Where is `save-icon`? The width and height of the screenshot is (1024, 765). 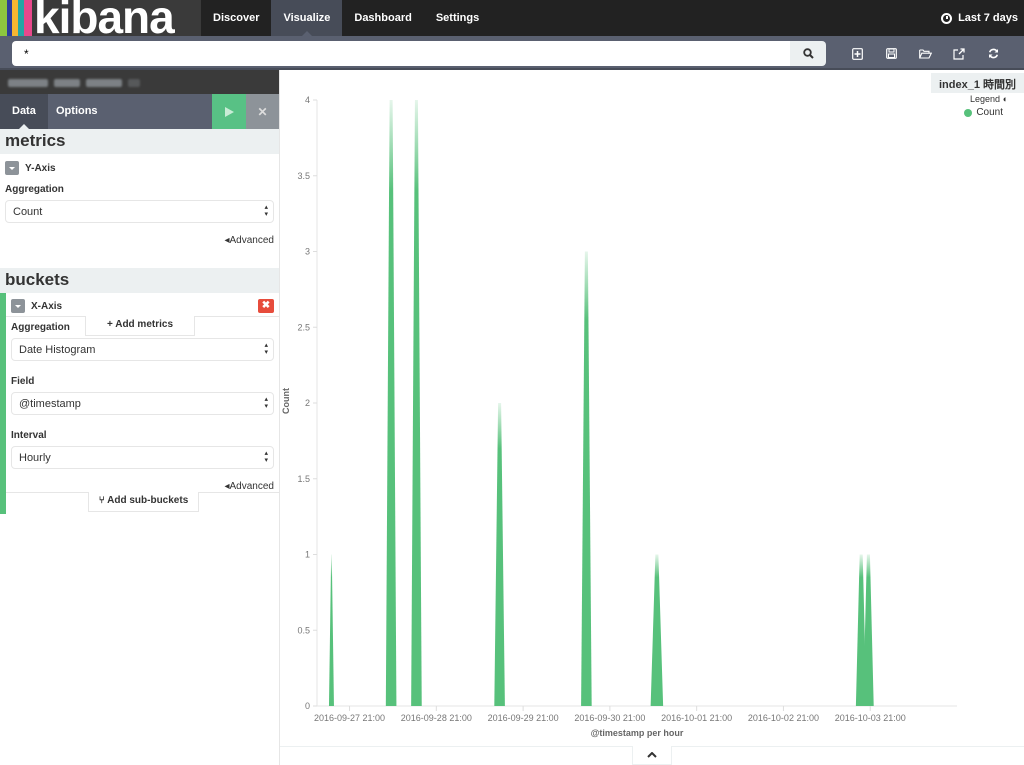 save-icon is located at coordinates (891, 53).